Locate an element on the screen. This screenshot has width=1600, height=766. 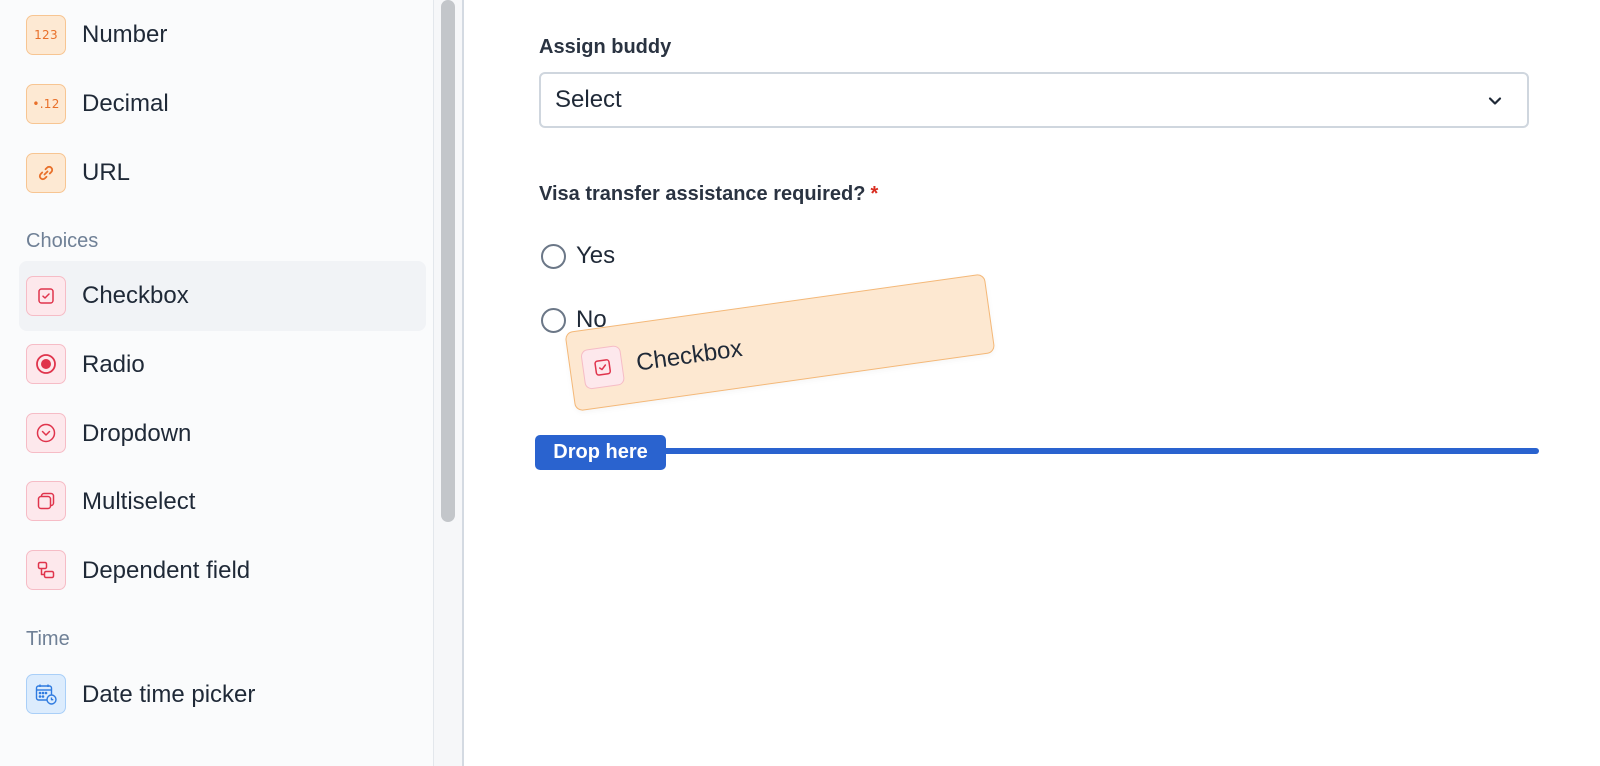
visa-question-label: Visa transfer assistance required? * is located at coordinates (708, 194).